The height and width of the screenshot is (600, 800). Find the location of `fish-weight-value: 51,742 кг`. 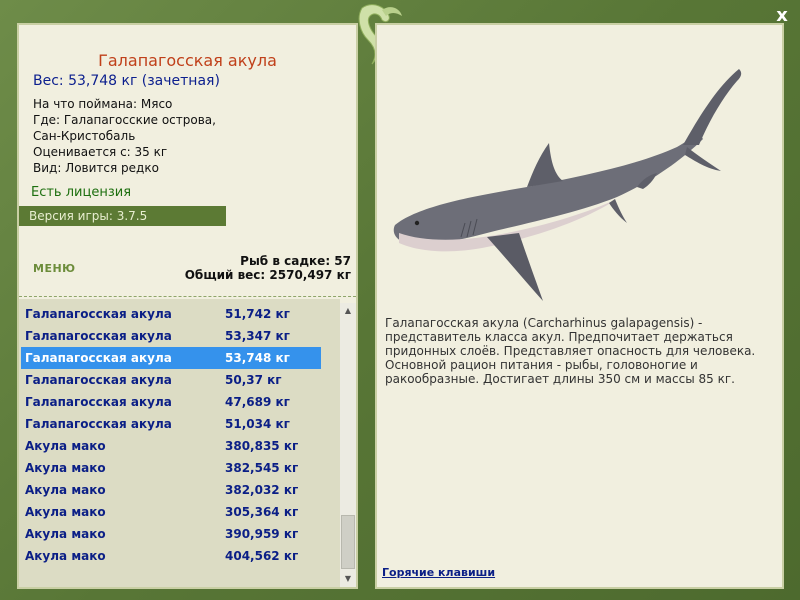

fish-weight-value: 51,742 кг is located at coordinates (257, 314).